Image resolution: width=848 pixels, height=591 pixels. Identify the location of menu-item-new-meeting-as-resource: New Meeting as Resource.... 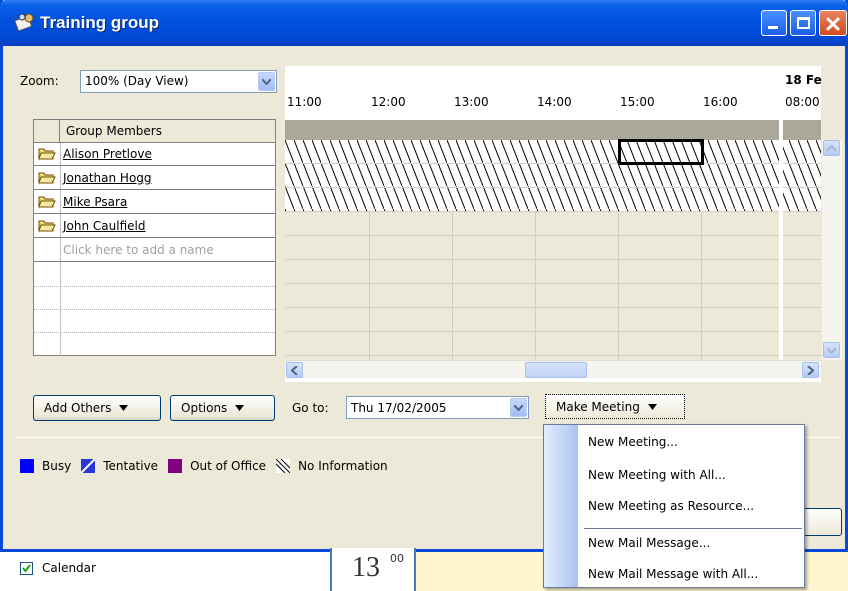
(671, 506).